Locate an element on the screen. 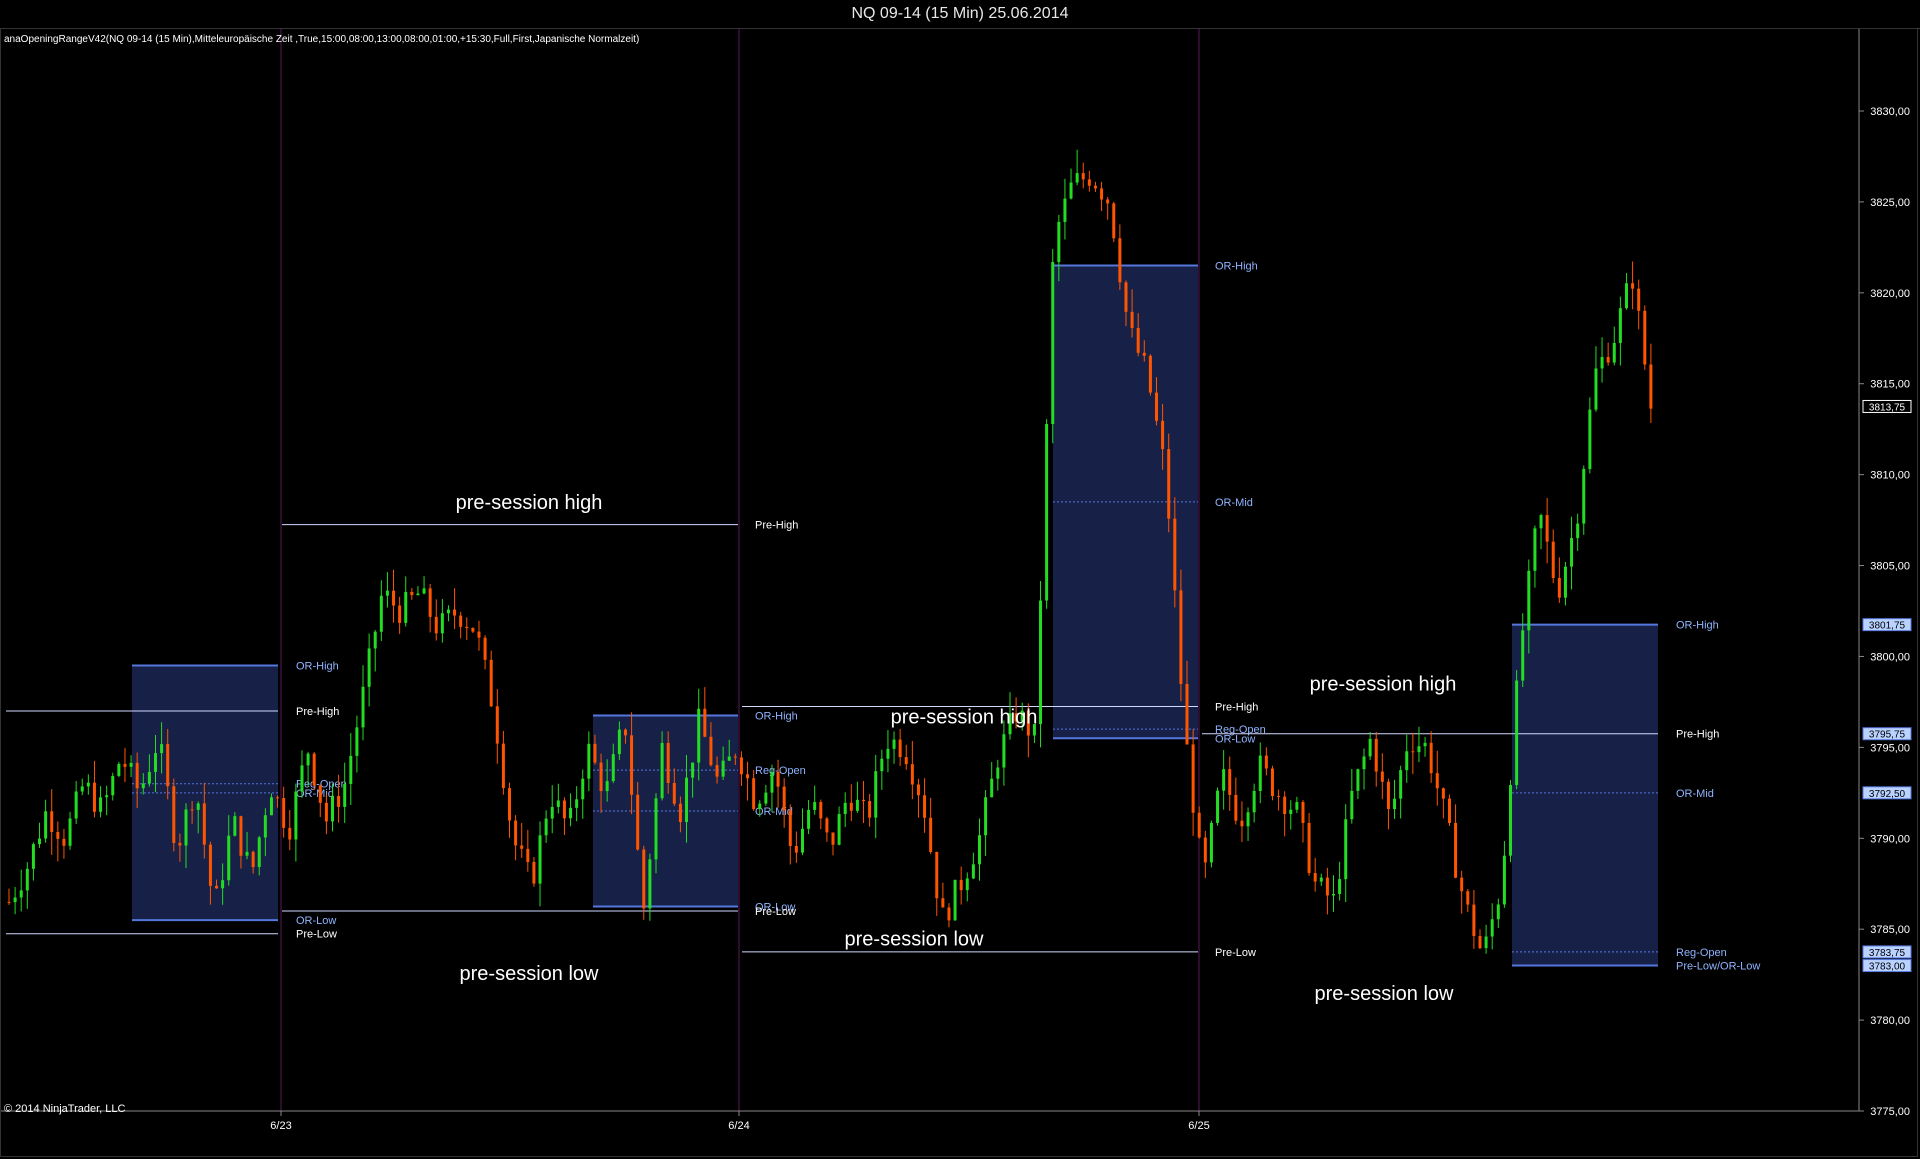  annotation-text: pre-session high is located at coordinates (529, 503).